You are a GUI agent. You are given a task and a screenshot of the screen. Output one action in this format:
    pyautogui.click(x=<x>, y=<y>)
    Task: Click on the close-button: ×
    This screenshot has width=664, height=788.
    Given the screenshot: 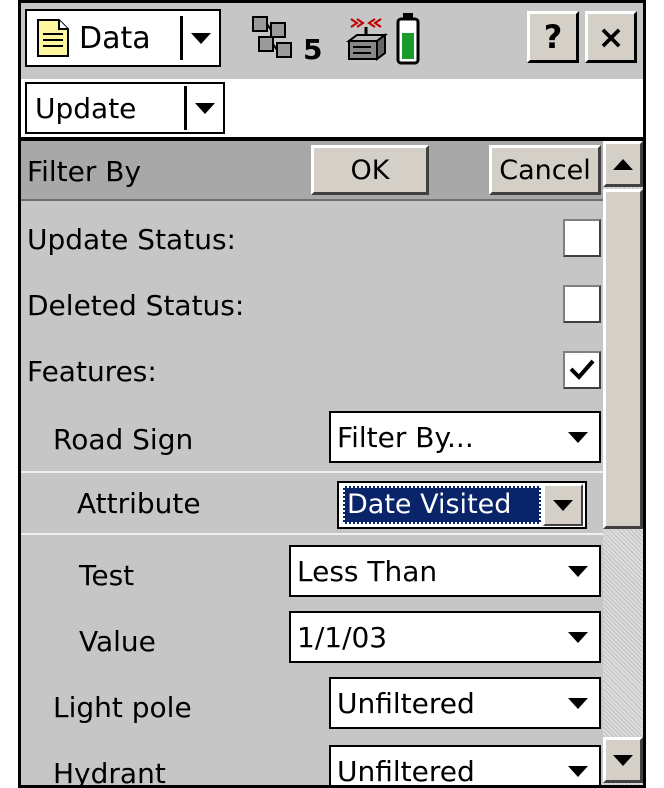 What is the action you would take?
    pyautogui.click(x=611, y=37)
    